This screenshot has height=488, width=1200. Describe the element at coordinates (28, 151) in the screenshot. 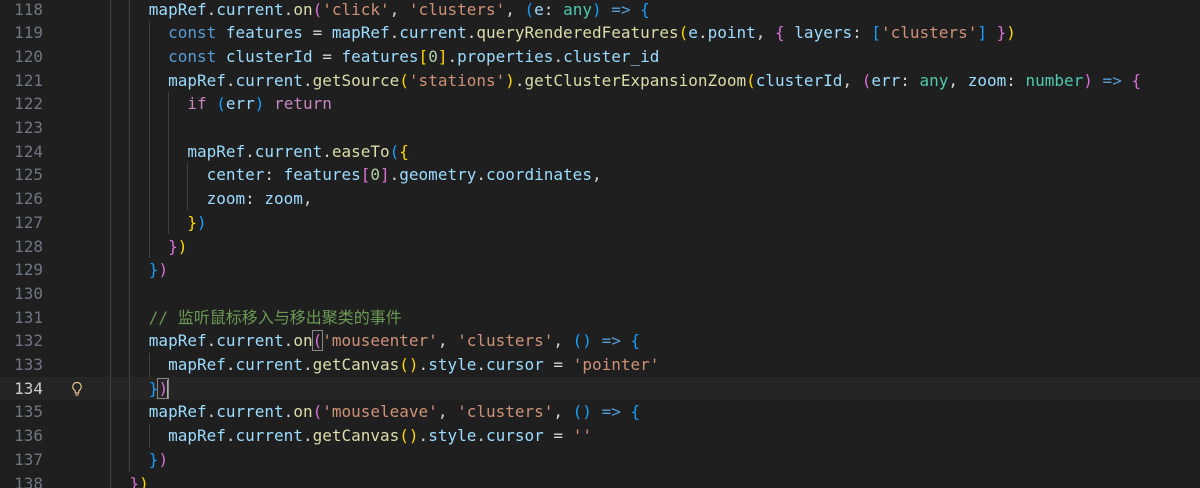

I see `line-number: 124` at that location.